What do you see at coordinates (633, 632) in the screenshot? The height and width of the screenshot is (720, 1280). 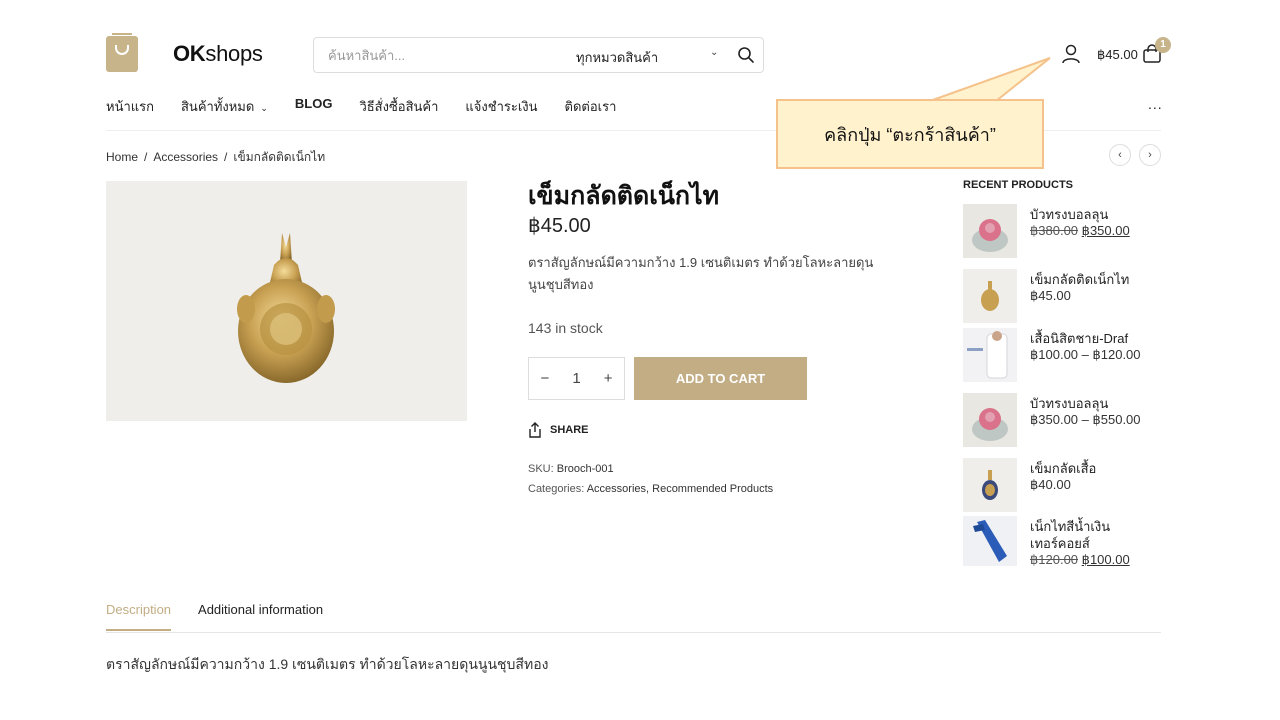 I see `tabs-divider` at bounding box center [633, 632].